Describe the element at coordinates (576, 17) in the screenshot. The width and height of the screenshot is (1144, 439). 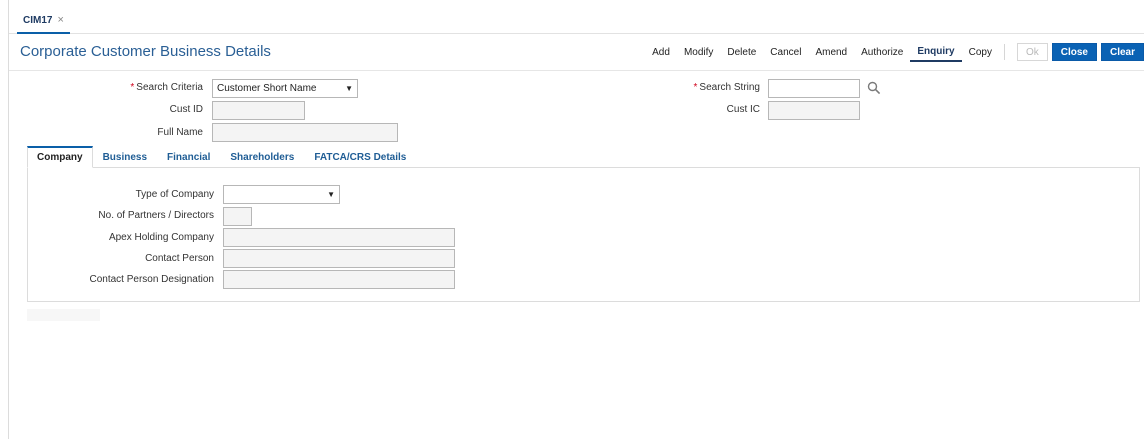
I see `document-tabstrip: CIM17 ×` at that location.